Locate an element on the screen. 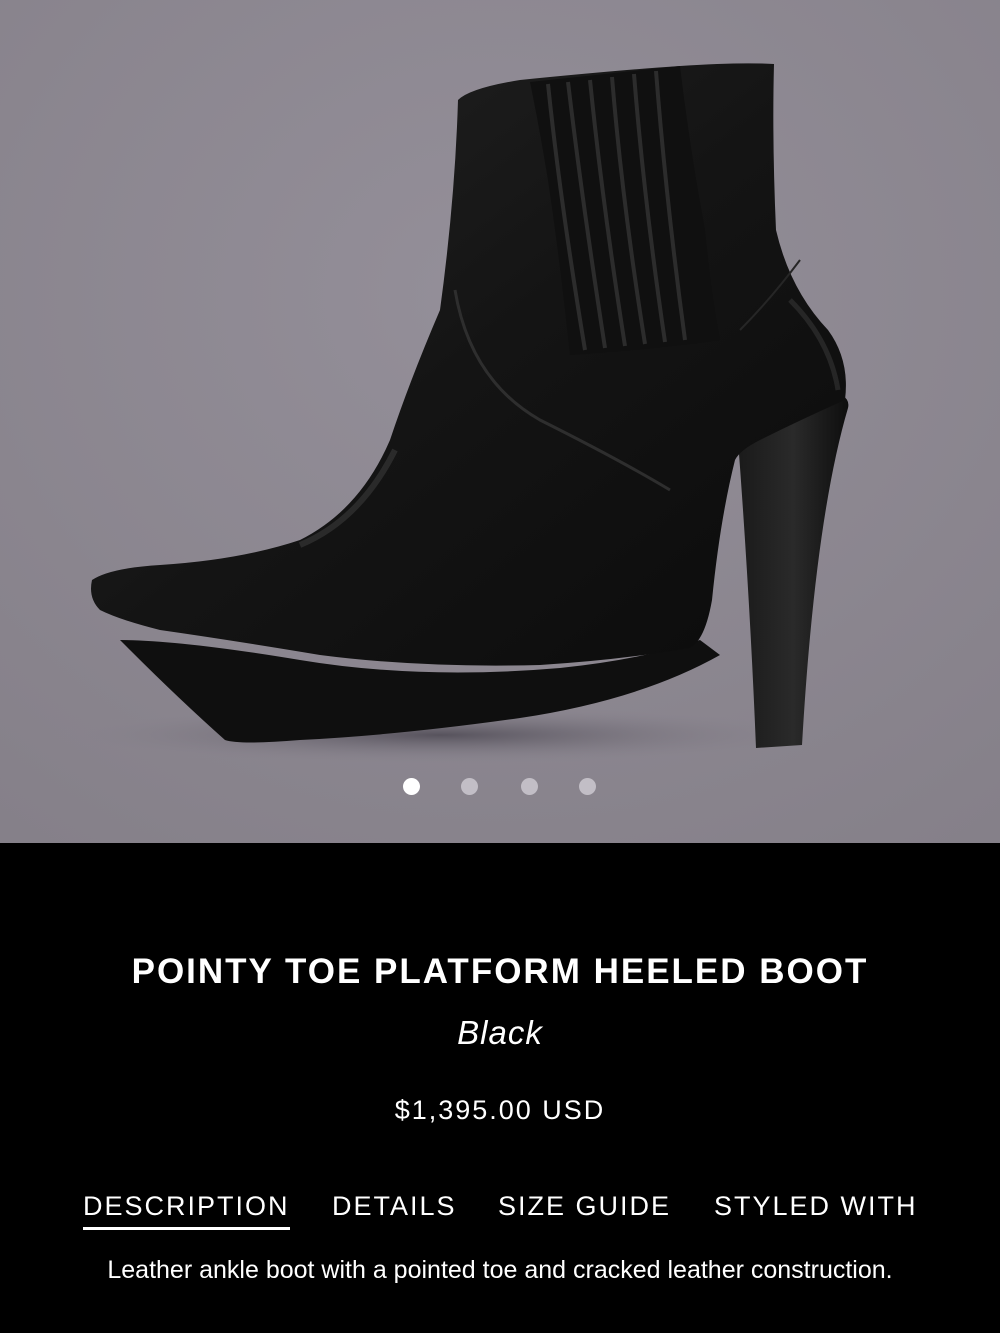  tab-description: DESCRIPTION is located at coordinates (186, 1209).